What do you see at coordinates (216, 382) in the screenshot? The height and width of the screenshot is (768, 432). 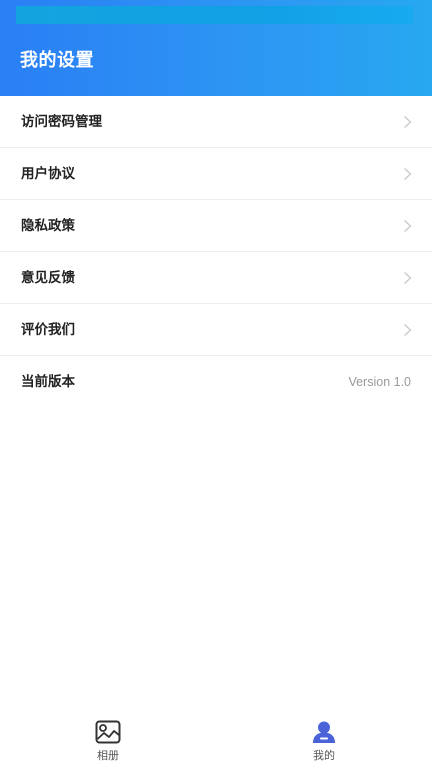 I see `menu-item-current-version: 当前版本 Version 1.0` at bounding box center [216, 382].